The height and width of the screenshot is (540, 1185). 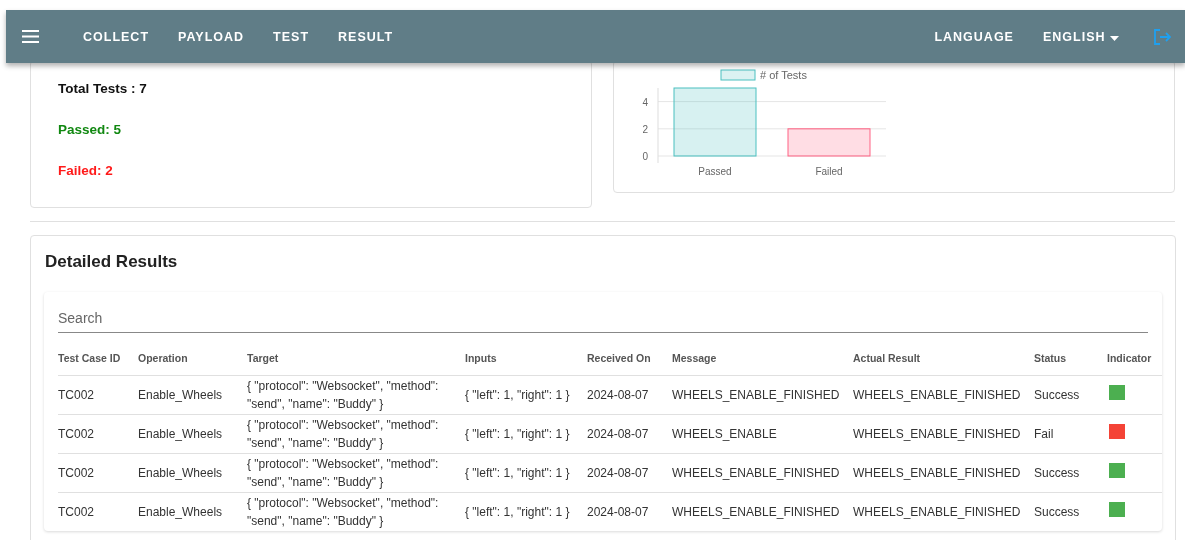 I want to click on caret-icon, so click(x=1114, y=38).